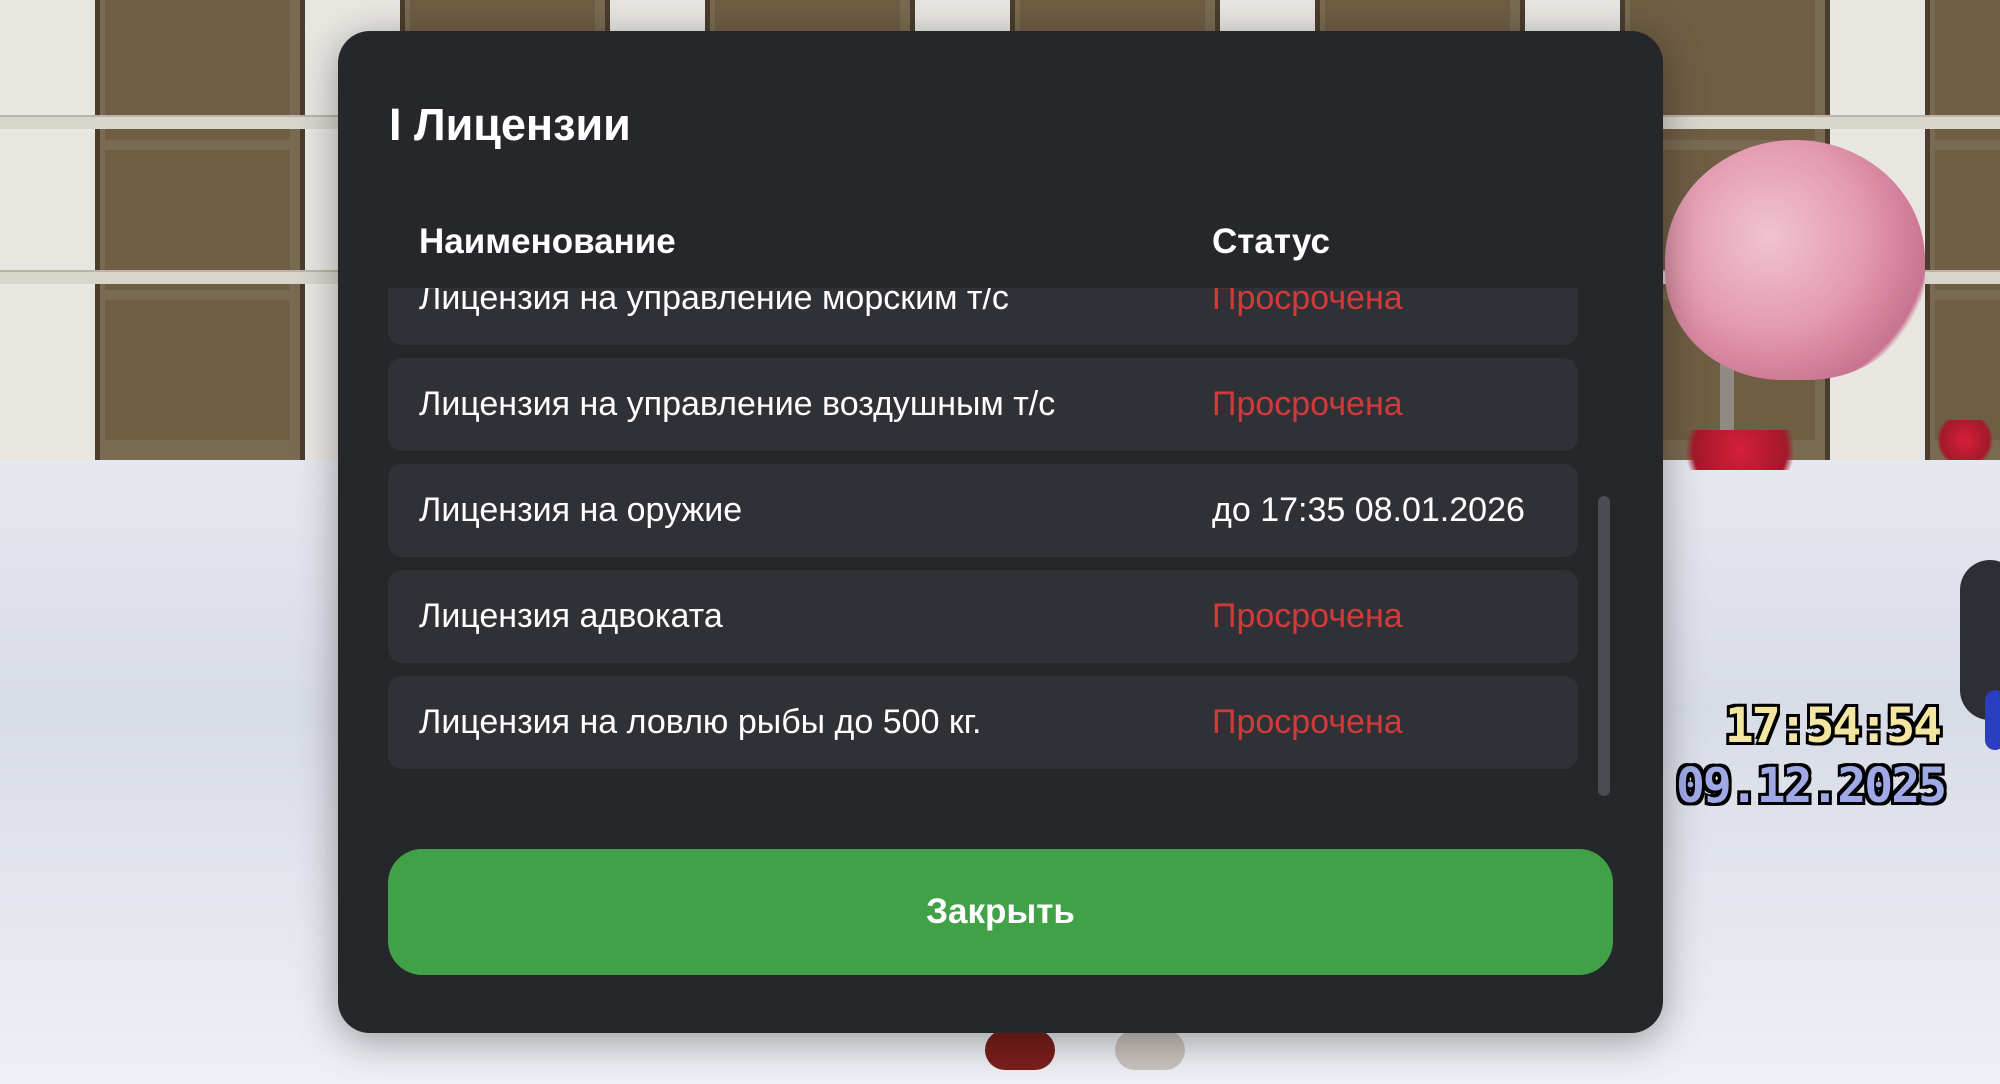 The height and width of the screenshot is (1084, 2000). Describe the element at coordinates (547, 241) in the screenshot. I see `column-header-name: Наименование` at that location.